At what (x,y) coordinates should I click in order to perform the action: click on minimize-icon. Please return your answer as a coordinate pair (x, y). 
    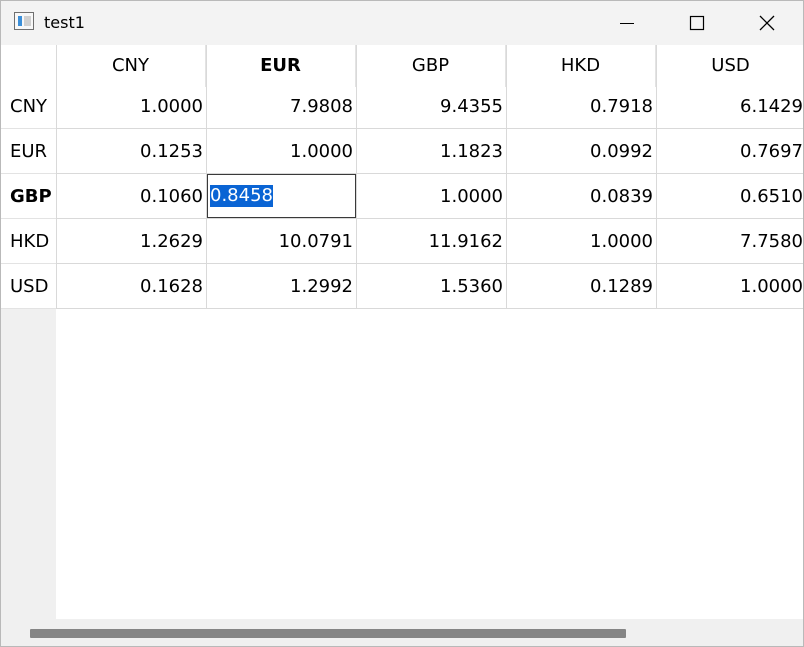
    Looking at the image, I should click on (627, 23).